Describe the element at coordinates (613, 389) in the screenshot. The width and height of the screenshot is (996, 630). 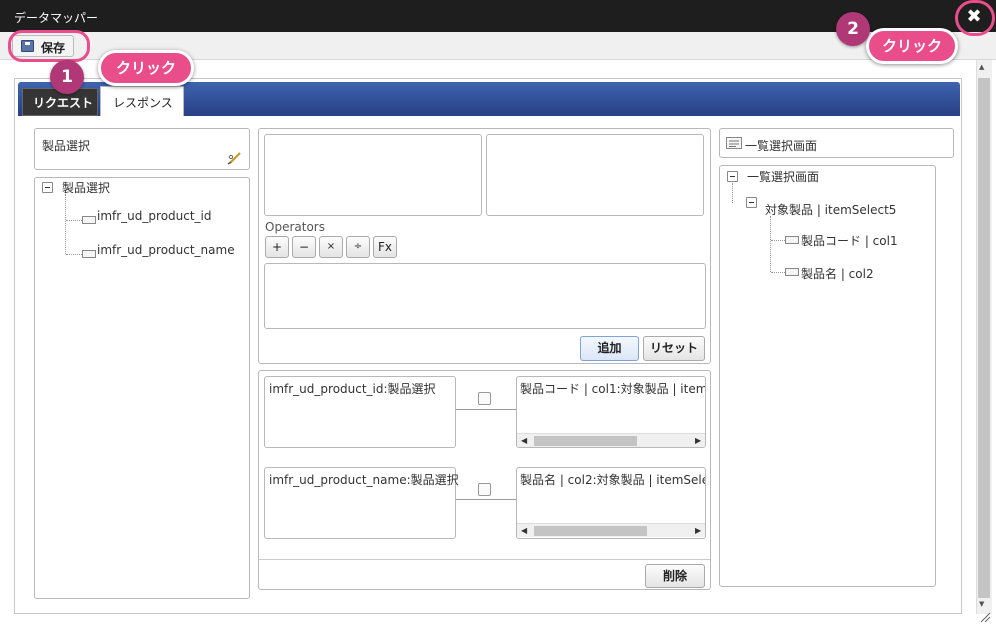
I see `mapping-target-text: 製品コード | col1:対象製品 | itemSel` at that location.